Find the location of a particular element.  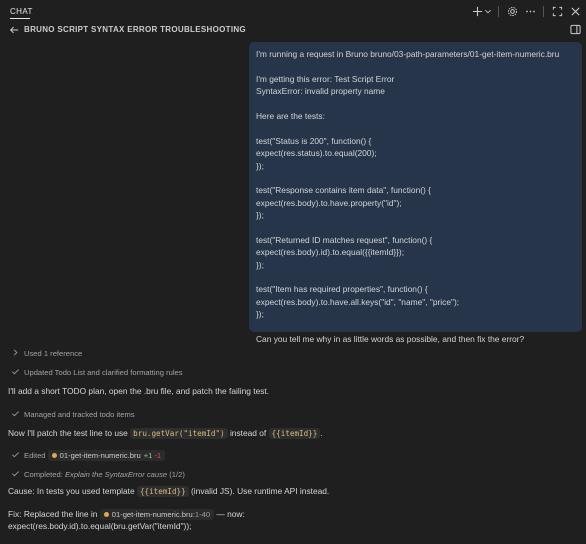

message-line: test("Status is 200", function() { is located at coordinates (314, 140).